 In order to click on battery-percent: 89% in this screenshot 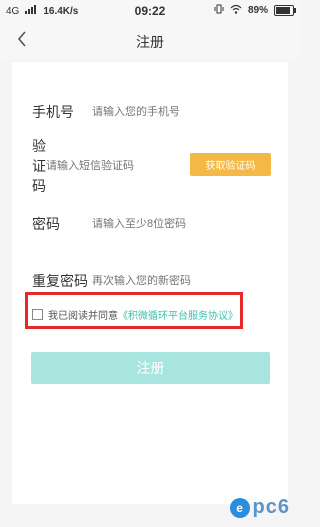, I will do `click(257, 10)`.